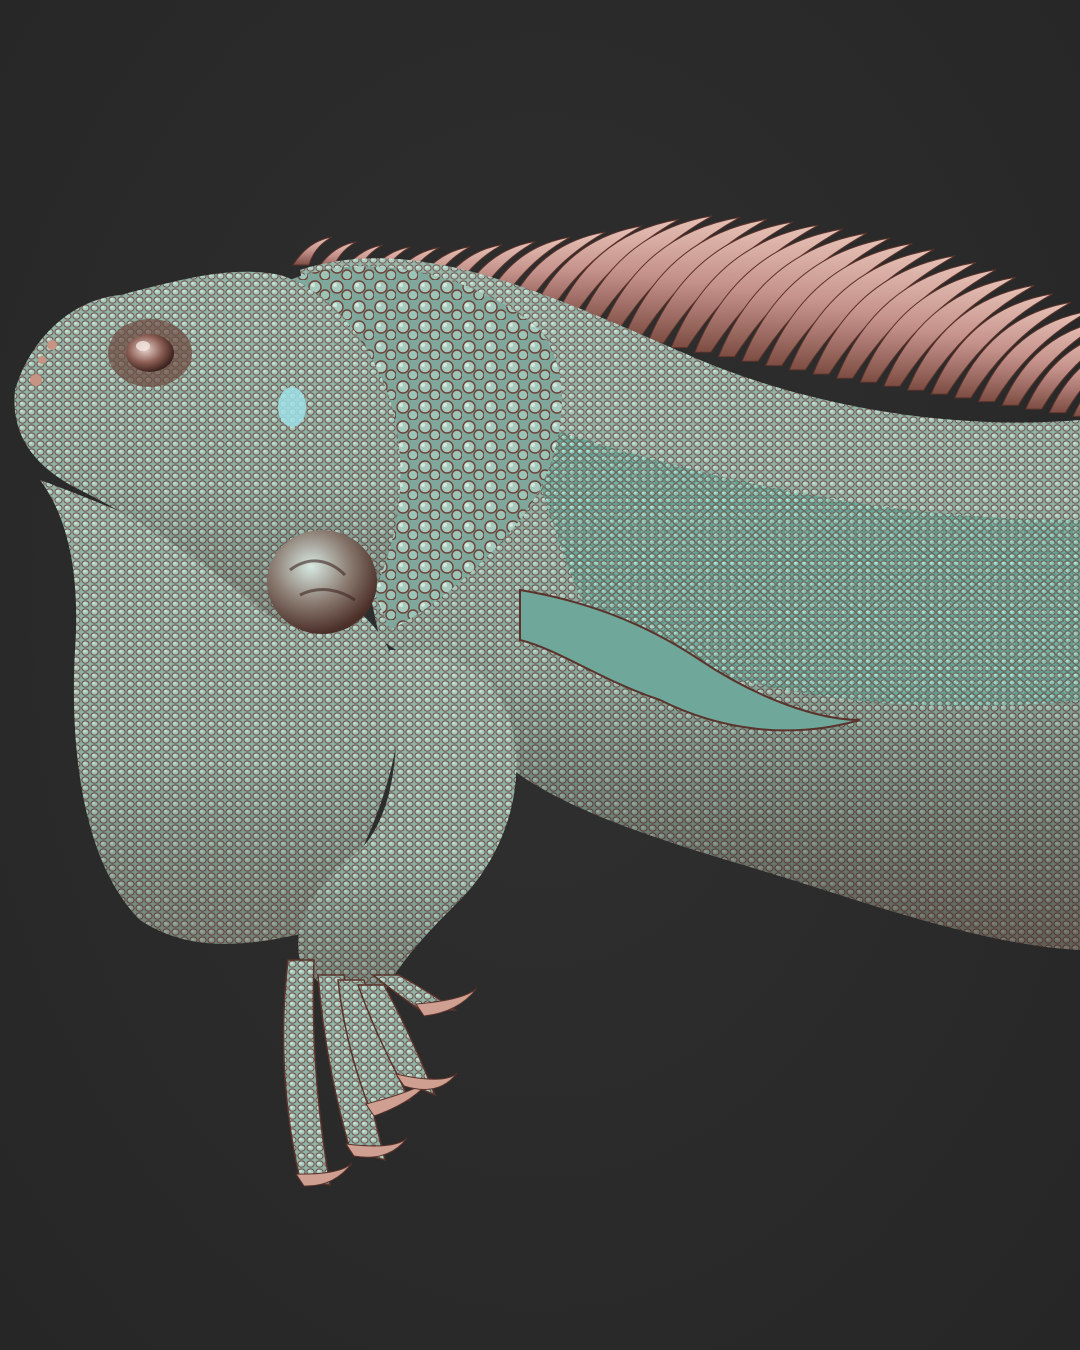 This screenshot has height=1350, width=1080. I want to click on front-foot, so click(380, 1073).